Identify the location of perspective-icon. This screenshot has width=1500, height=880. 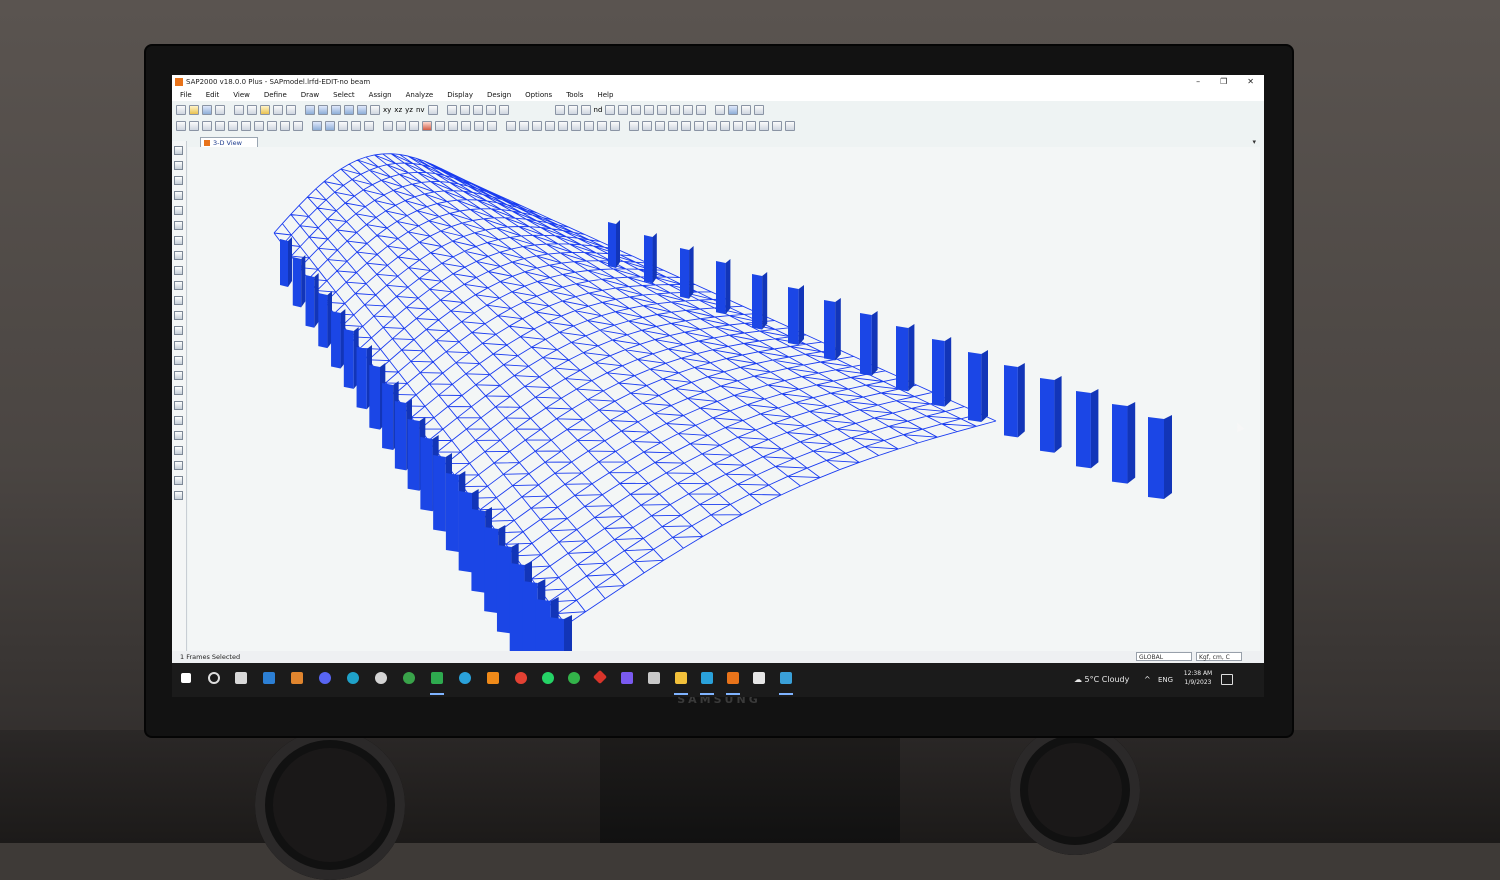
(432, 110).